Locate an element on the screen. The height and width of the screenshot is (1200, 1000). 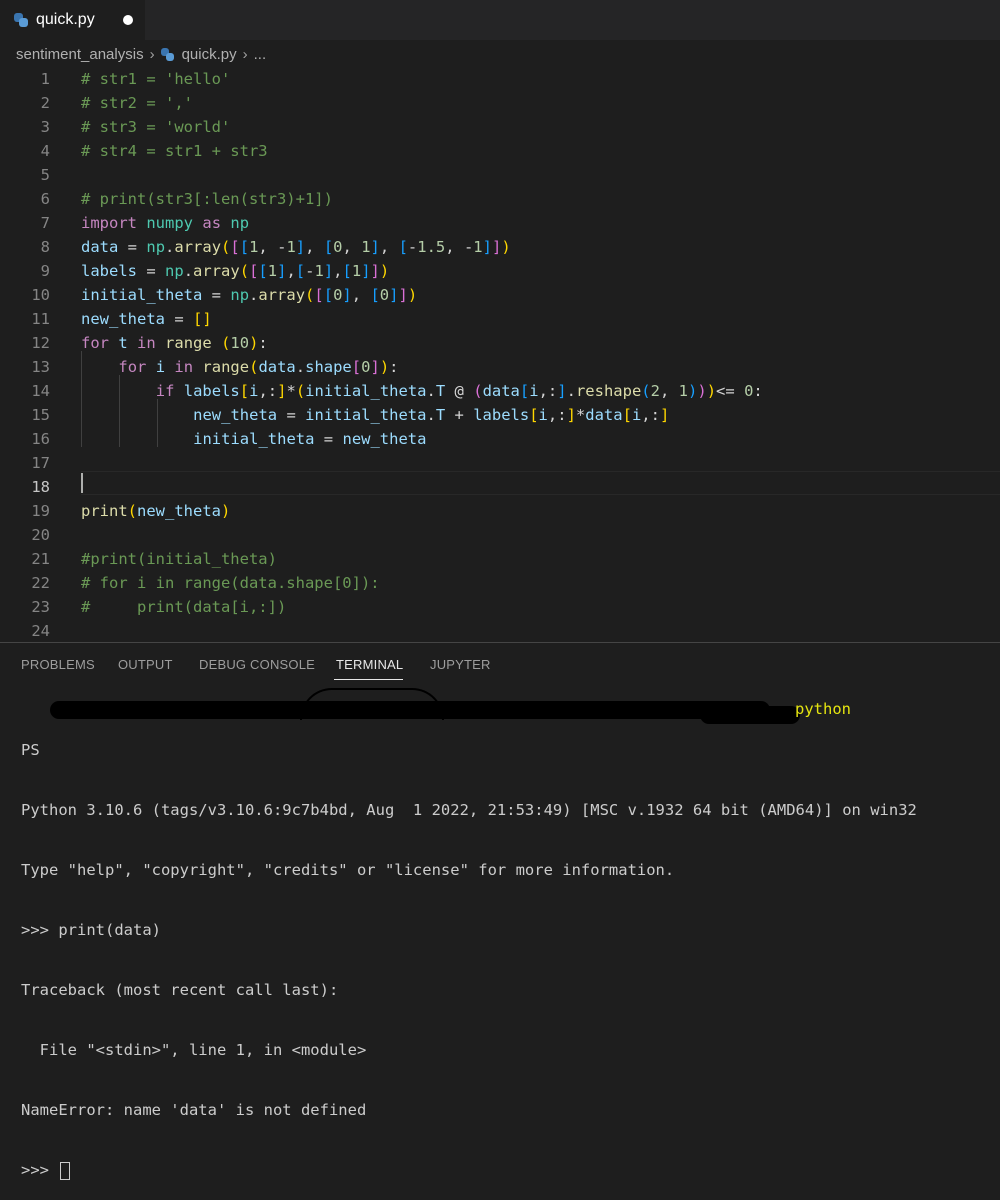
terminal-input-line: >>> is located at coordinates (506, 1170).